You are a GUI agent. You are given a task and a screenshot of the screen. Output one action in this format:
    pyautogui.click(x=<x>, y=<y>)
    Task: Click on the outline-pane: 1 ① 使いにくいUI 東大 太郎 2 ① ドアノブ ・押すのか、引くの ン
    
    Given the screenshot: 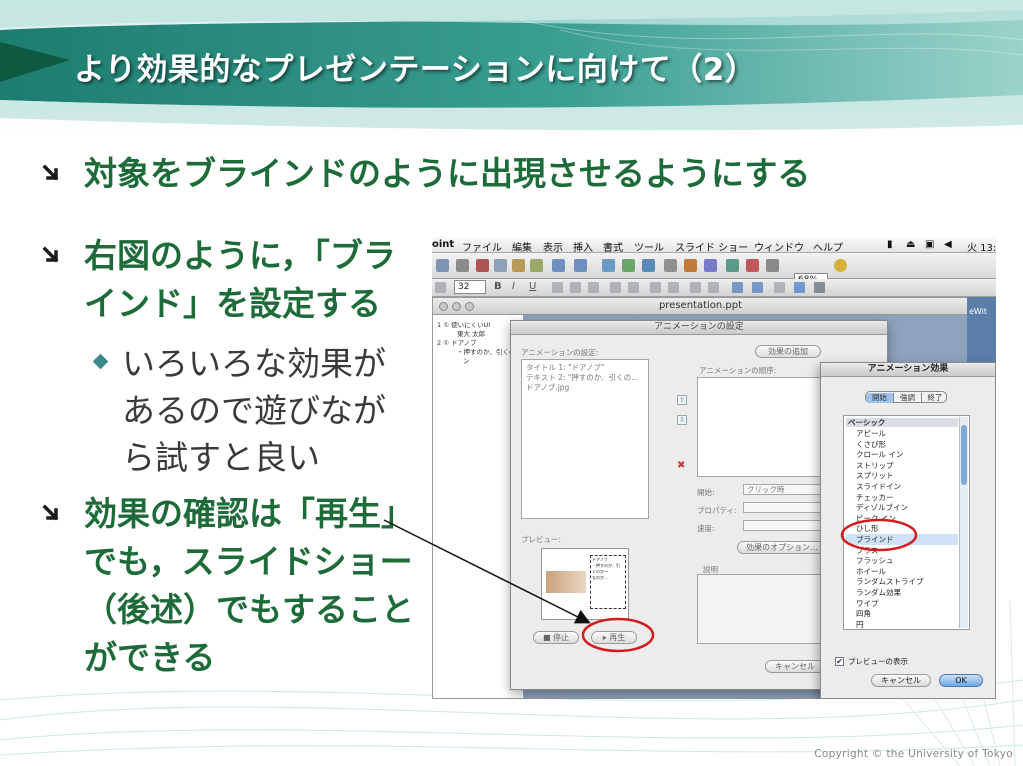 What is the action you would take?
    pyautogui.click(x=476, y=508)
    